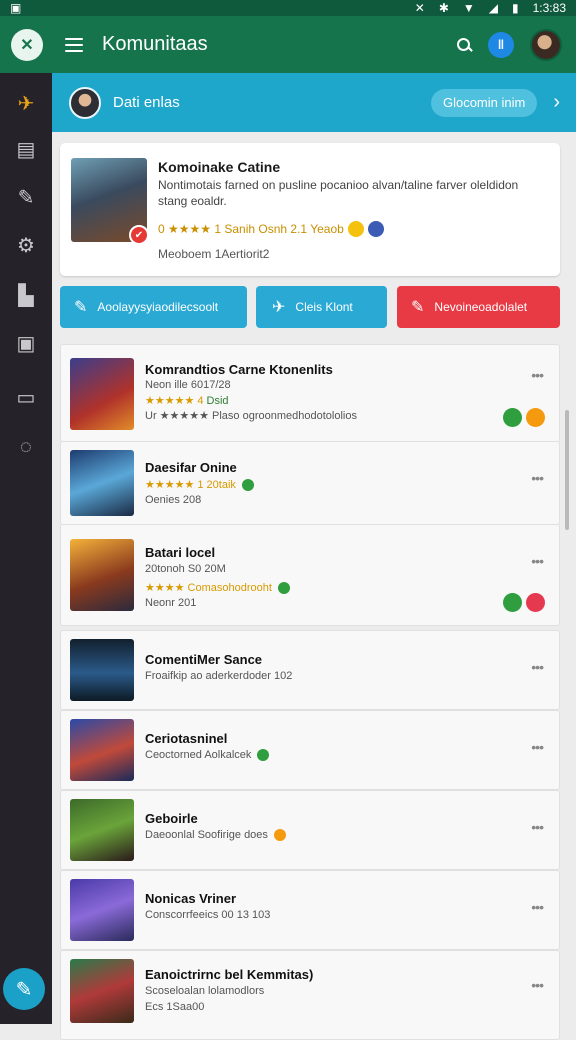 This screenshot has width=576, height=1040. What do you see at coordinates (139, 235) in the screenshot?
I see `featured-badge-icon: ✔` at bounding box center [139, 235].